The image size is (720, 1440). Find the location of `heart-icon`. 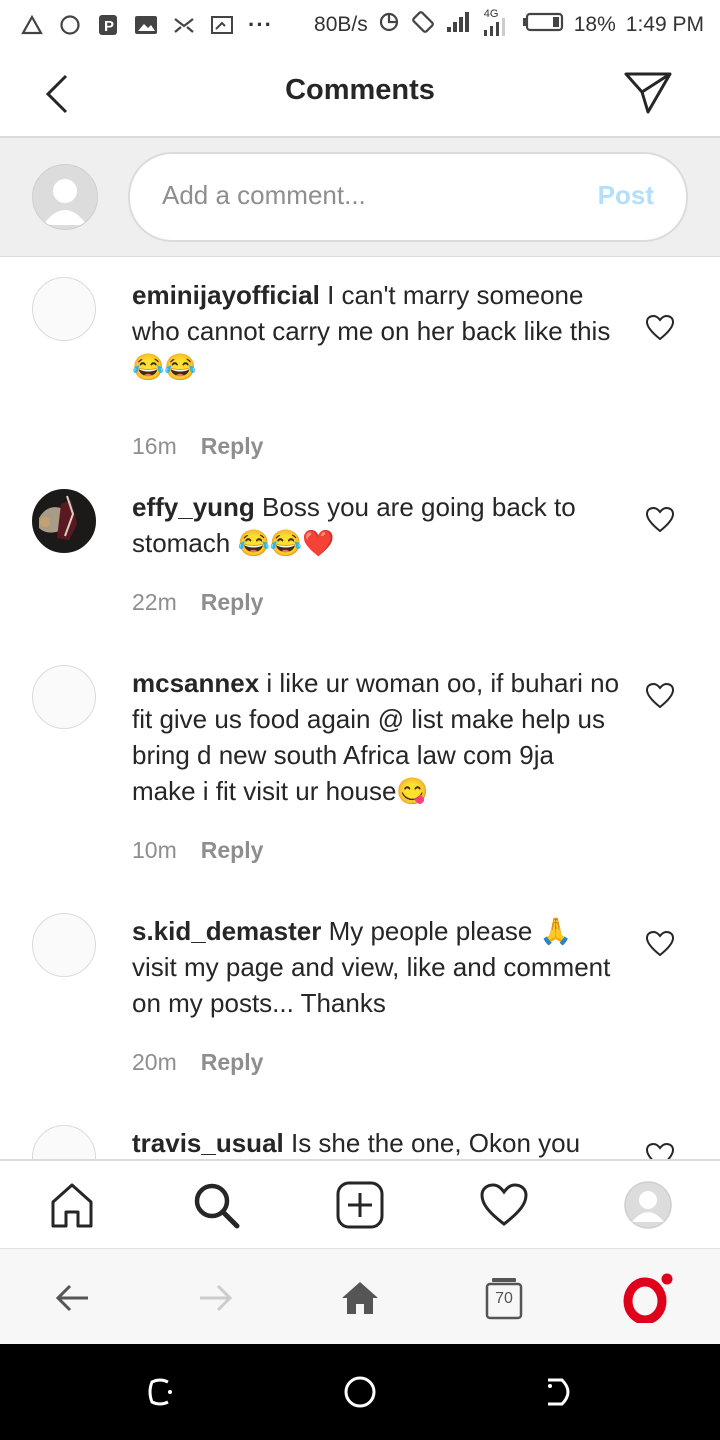

heart-icon is located at coordinates (504, 1204).